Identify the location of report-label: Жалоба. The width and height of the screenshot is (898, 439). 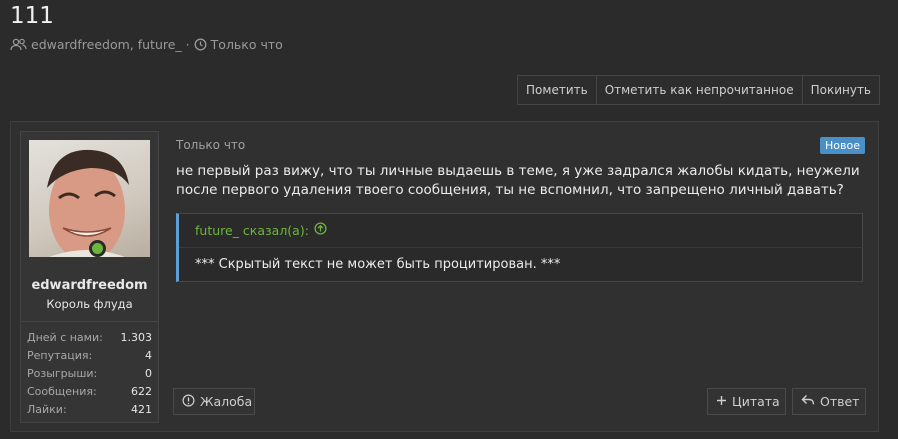
(226, 401).